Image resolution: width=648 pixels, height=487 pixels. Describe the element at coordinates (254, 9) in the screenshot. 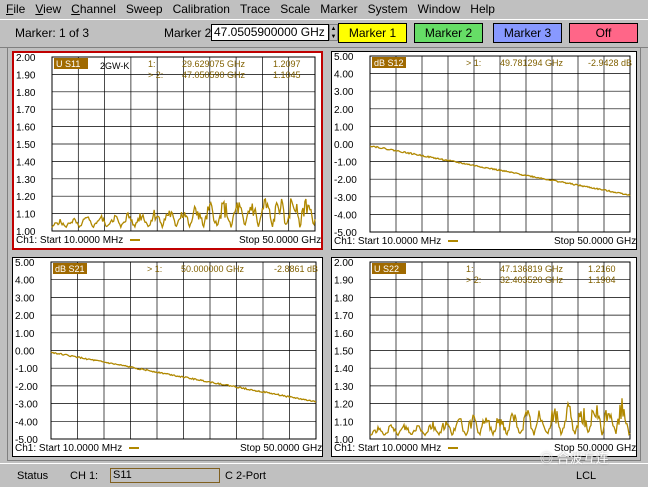

I see `menu-item-trace: Trace` at that location.